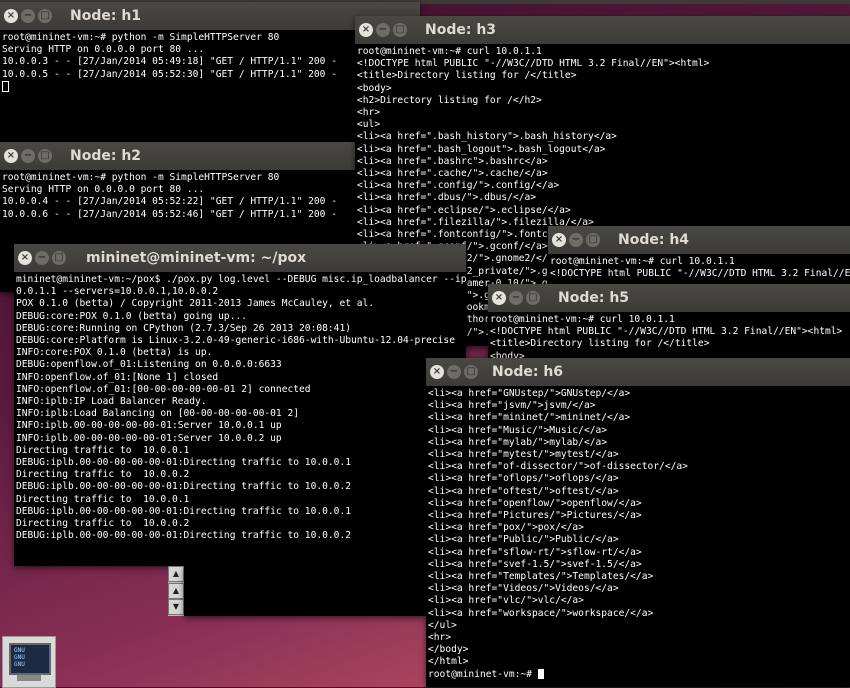 The width and height of the screenshot is (850, 688). What do you see at coordinates (535, 503) in the screenshot?
I see `terminal-line: <li><a href="openflow/">openflow/</a>` at bounding box center [535, 503].